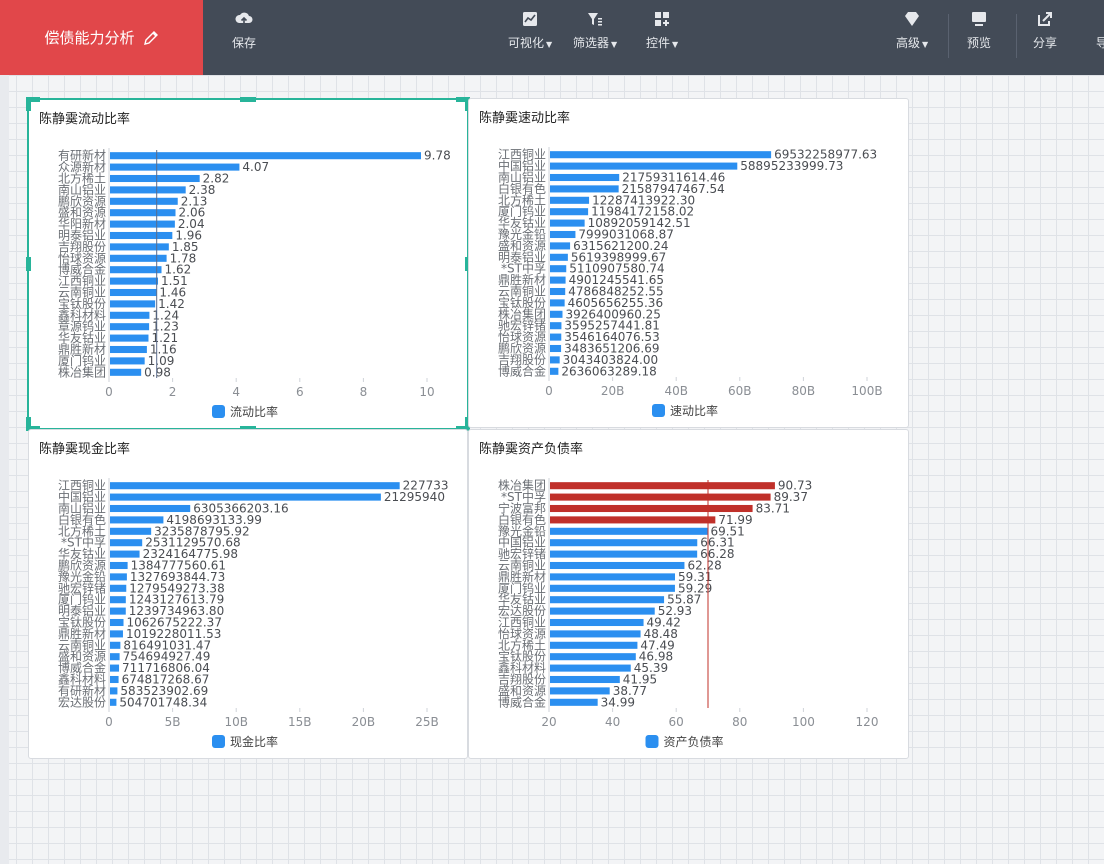  What do you see at coordinates (948, 36) in the screenshot?
I see `toolbar-divider` at bounding box center [948, 36].